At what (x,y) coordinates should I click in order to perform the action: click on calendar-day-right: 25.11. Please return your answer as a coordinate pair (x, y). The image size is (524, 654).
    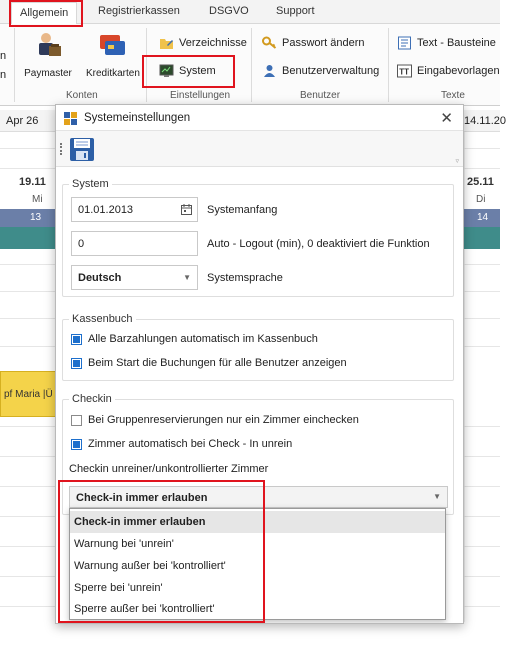
    Looking at the image, I should click on (480, 182).